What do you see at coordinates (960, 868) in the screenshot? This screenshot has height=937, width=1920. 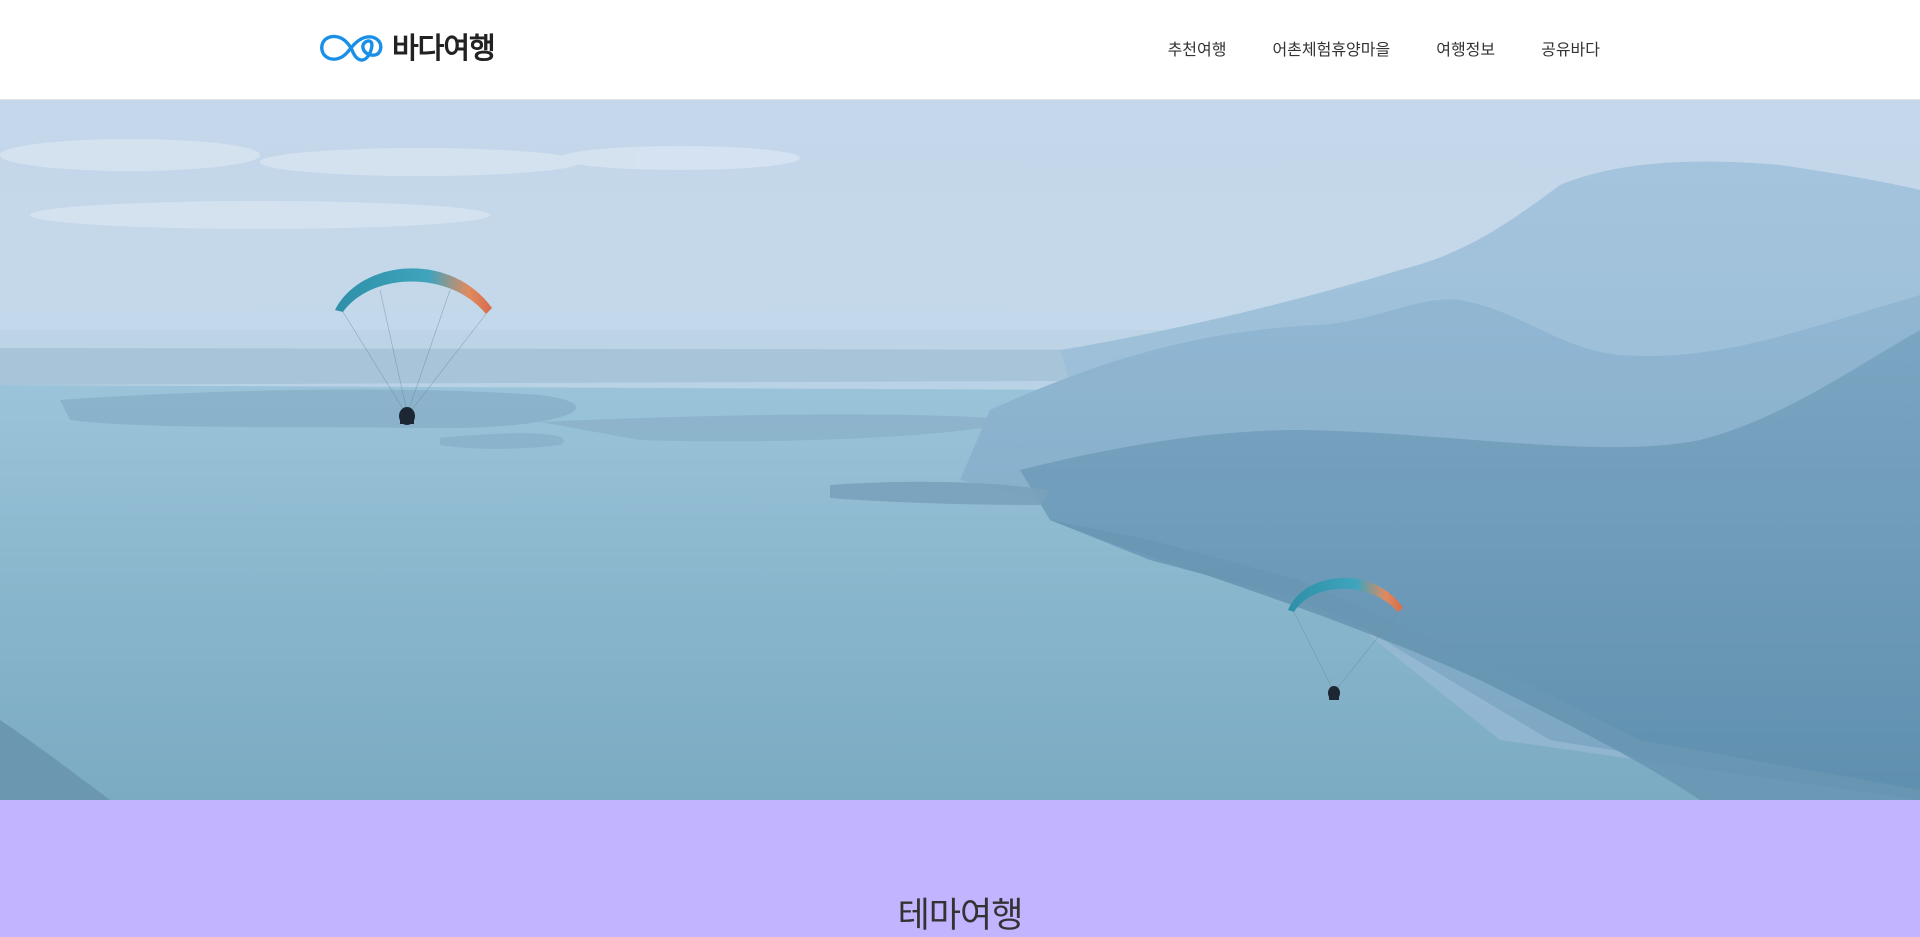 I see `theme-travel-section: 테마여행` at bounding box center [960, 868].